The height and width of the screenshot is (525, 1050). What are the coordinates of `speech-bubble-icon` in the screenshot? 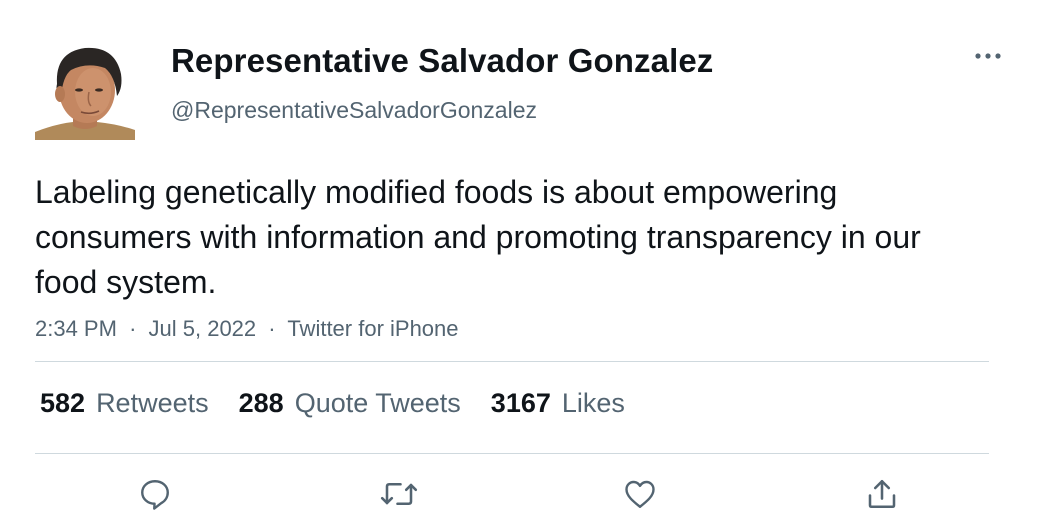 It's located at (155, 495).